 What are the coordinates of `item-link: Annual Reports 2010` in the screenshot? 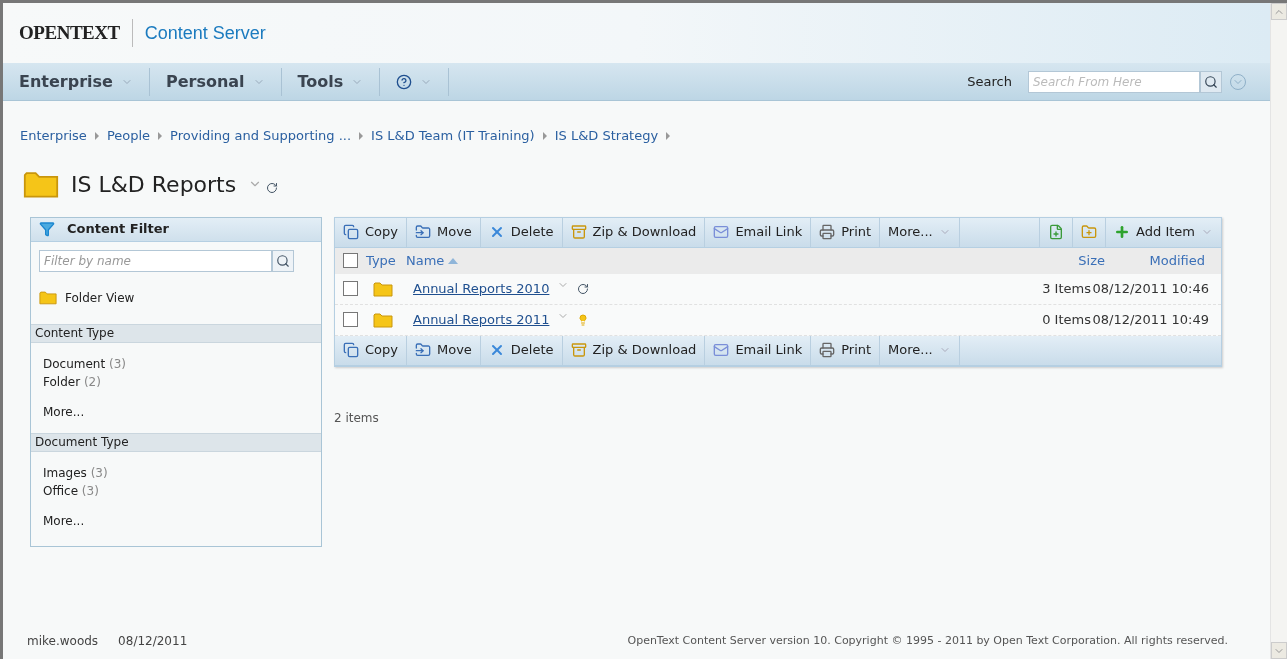 It's located at (481, 288).